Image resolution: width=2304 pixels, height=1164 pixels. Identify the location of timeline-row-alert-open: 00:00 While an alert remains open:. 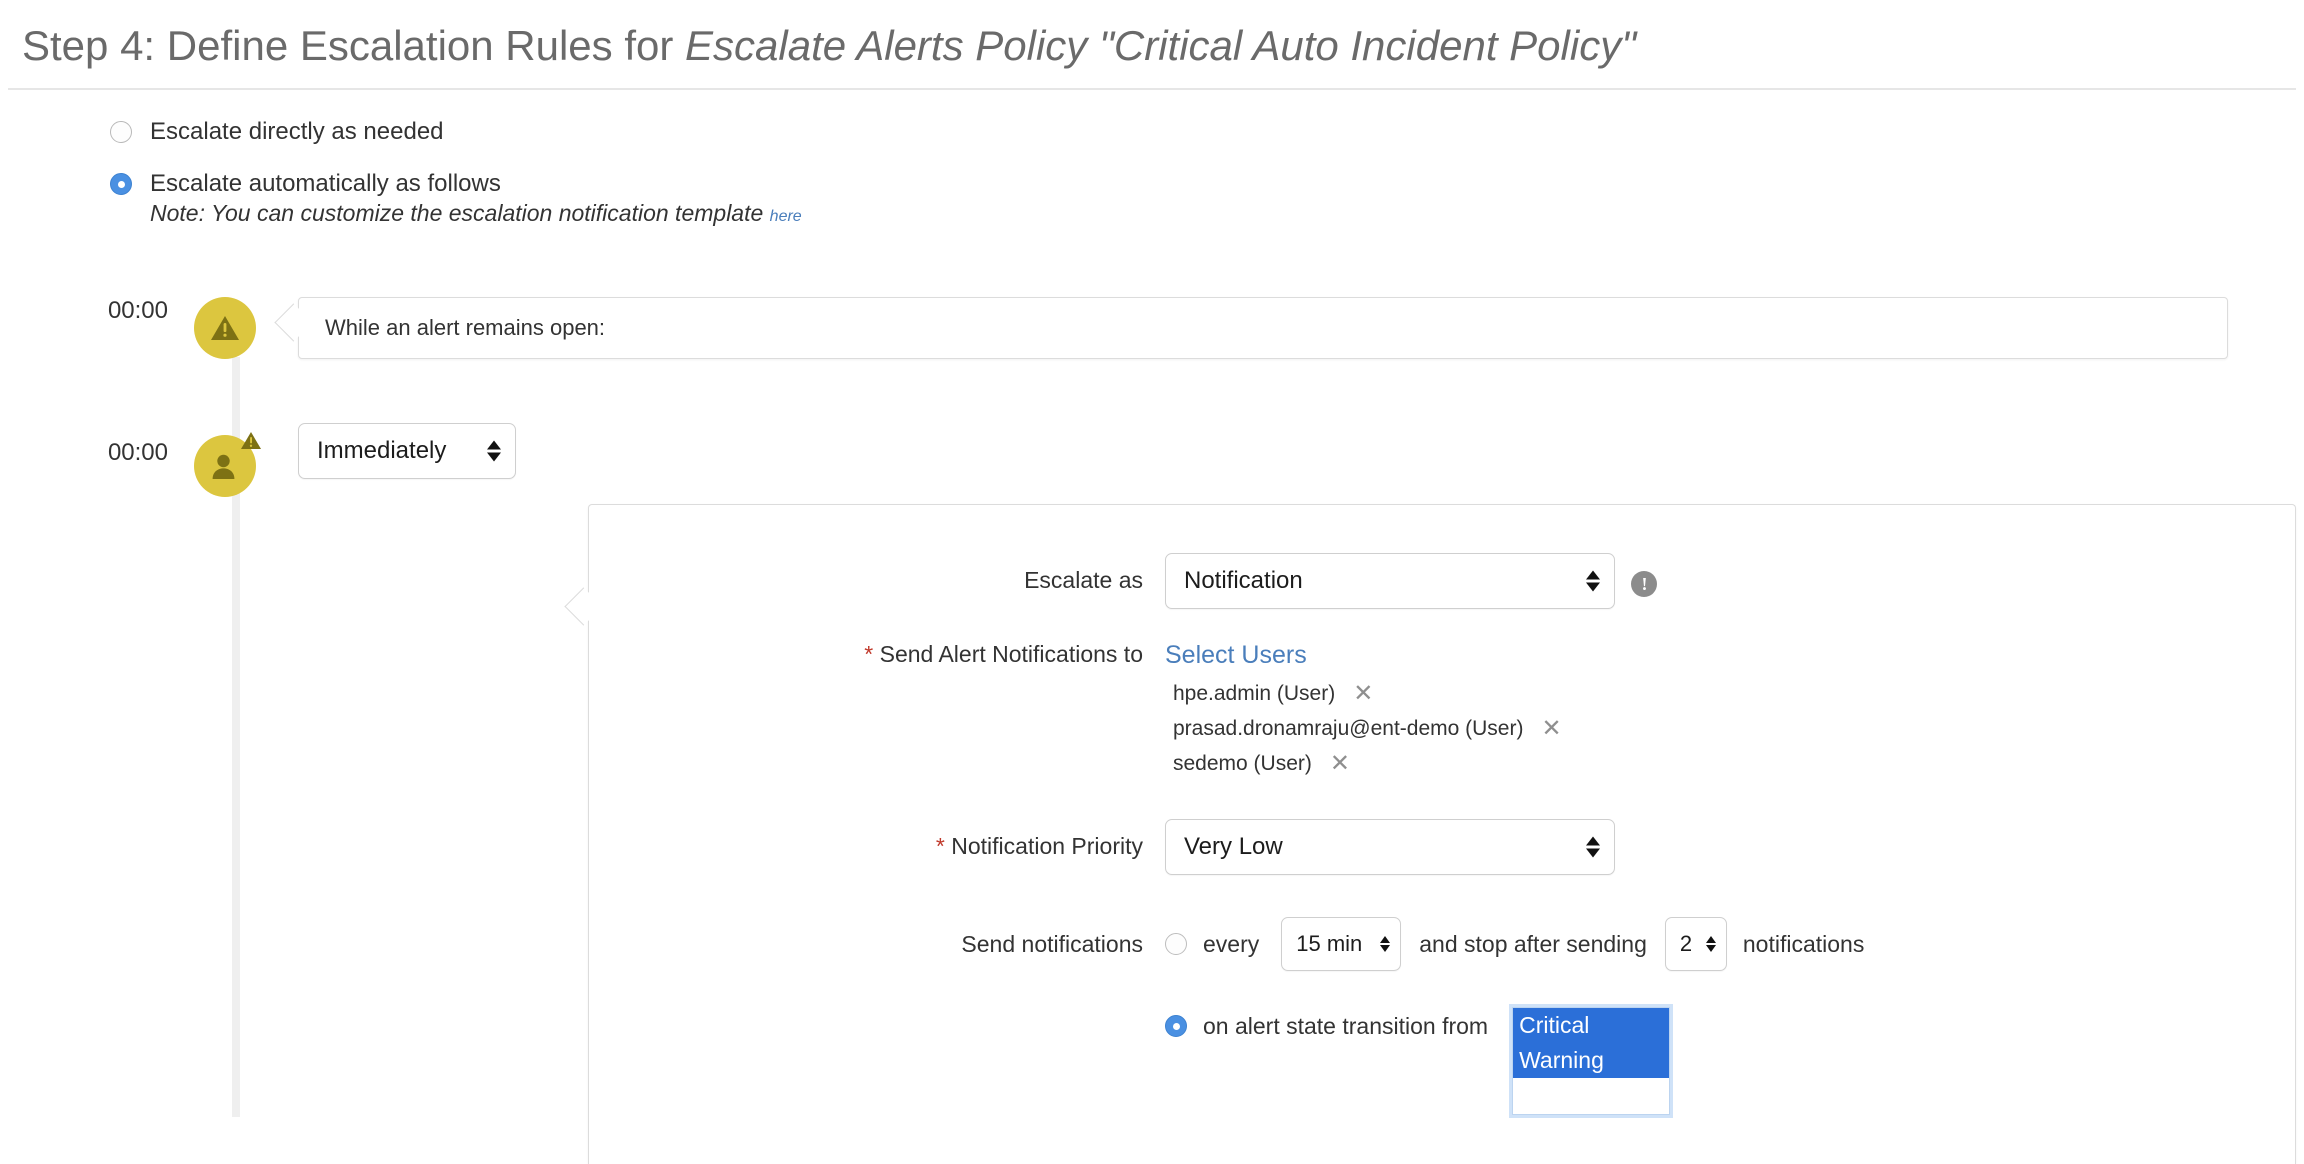
(1152, 328).